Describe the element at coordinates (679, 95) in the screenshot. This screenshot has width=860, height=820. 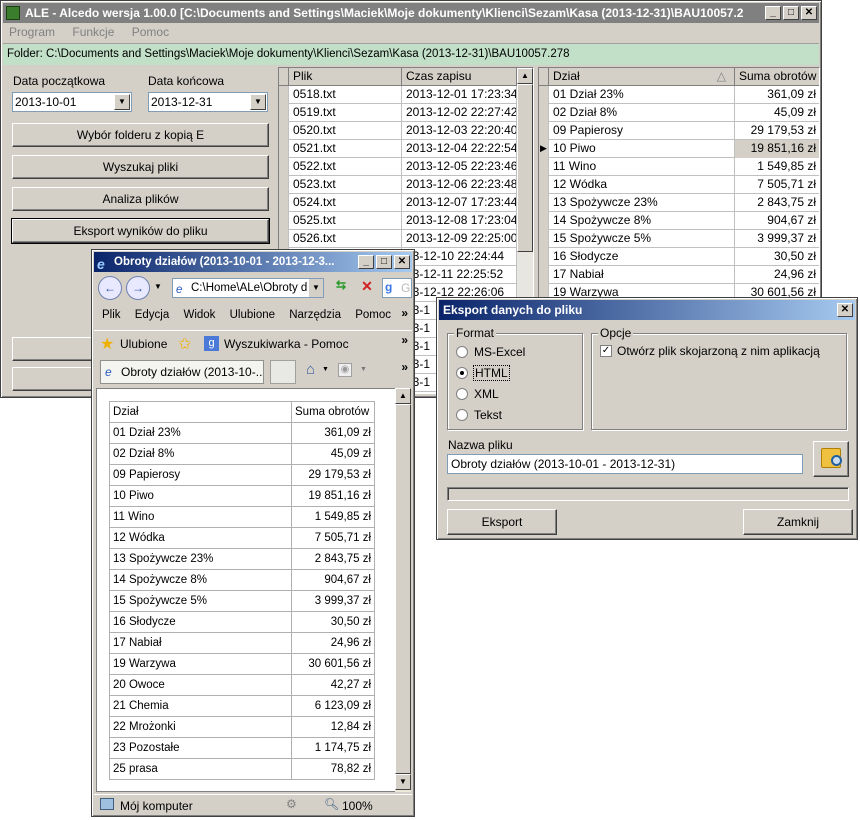
I see `table-row: 01 Dział 23% 361,09 zł` at that location.